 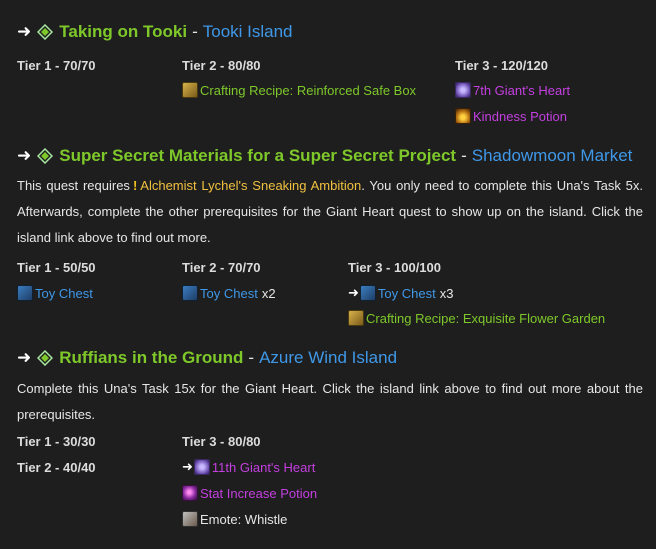 What do you see at coordinates (248, 467) in the screenshot?
I see `reward-item: ➜ 11th Giant's Heart` at bounding box center [248, 467].